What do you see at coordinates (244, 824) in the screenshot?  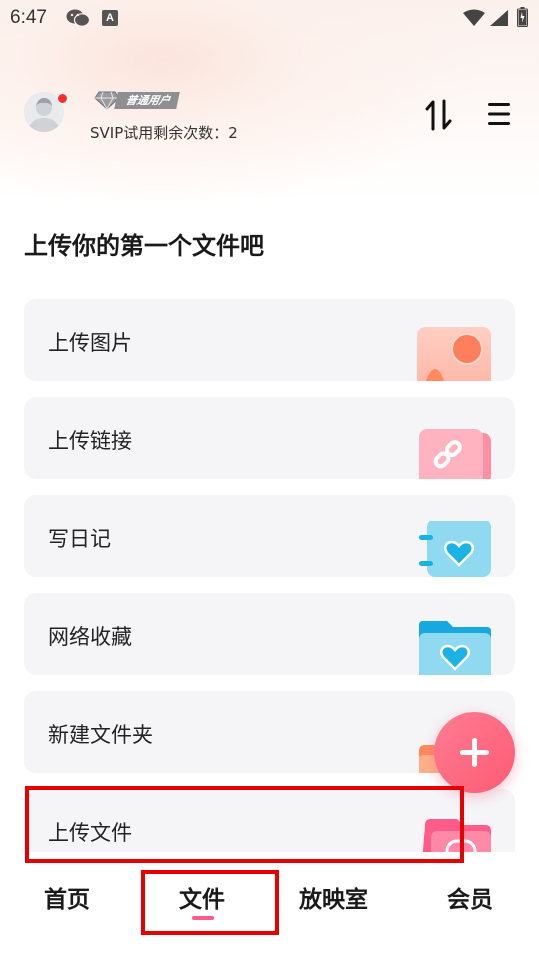 I see `upload-file-highlight-box` at bounding box center [244, 824].